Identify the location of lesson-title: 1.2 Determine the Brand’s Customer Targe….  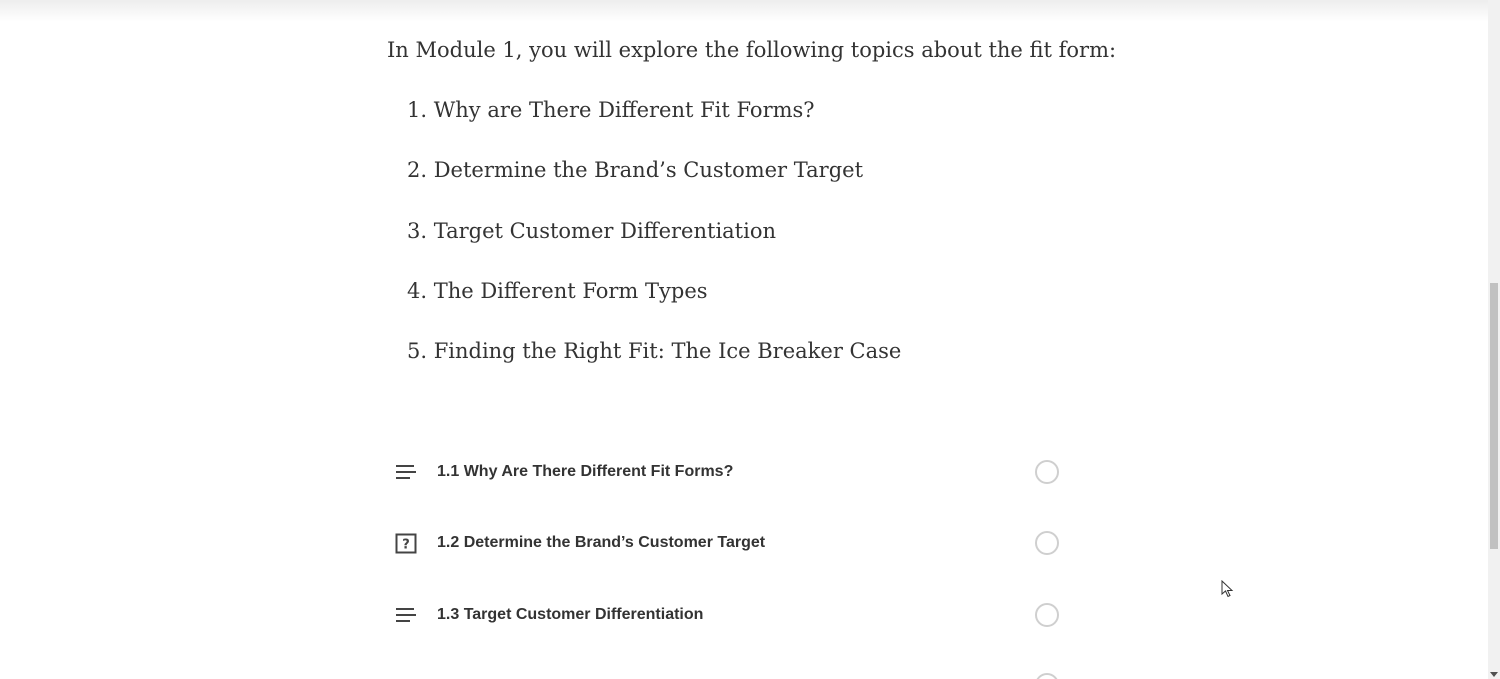
(601, 543).